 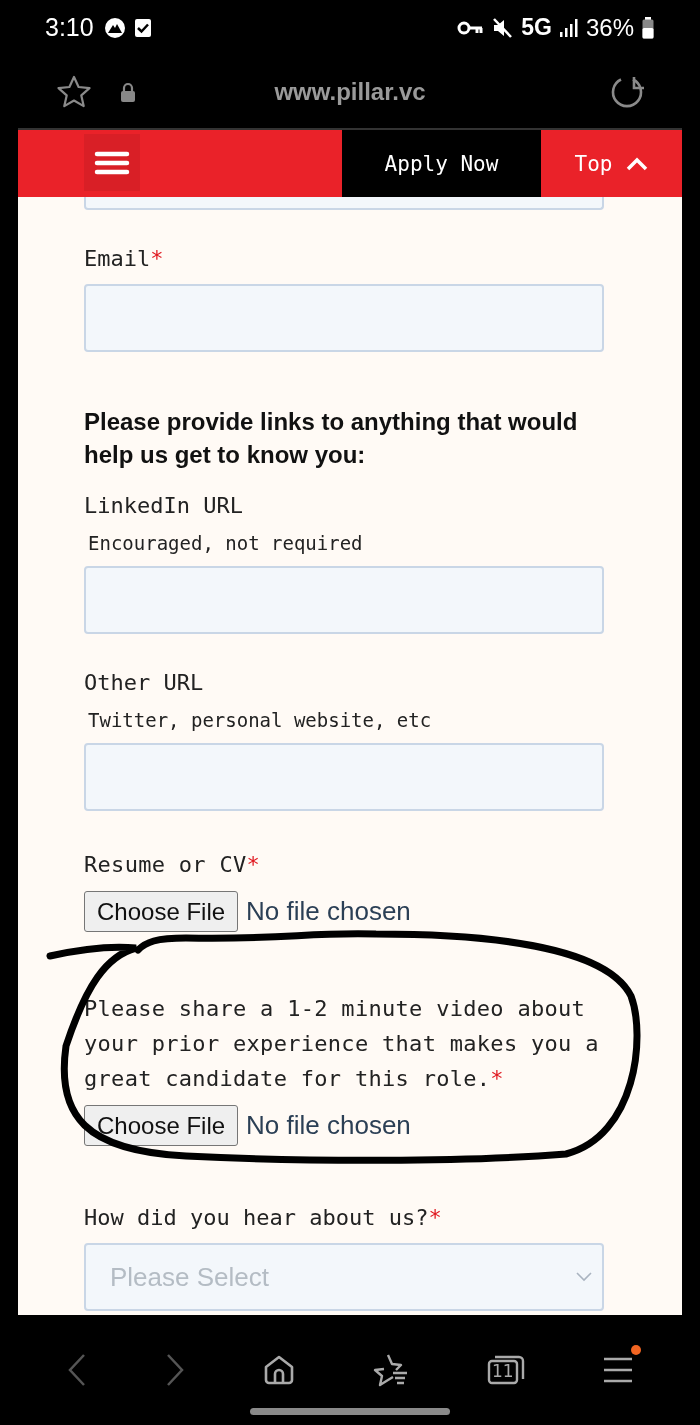 I want to click on field-label: How did you hear about us?*, so click(x=263, y=1218).